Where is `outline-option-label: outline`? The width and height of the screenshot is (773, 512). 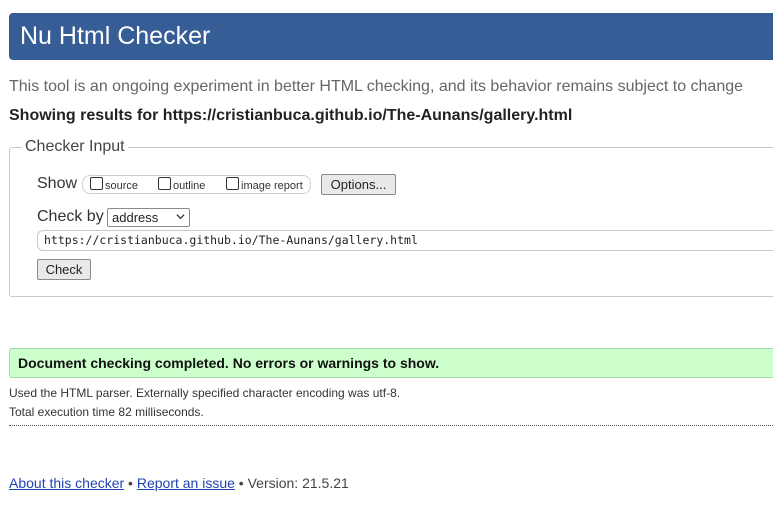 outline-option-label: outline is located at coordinates (189, 186).